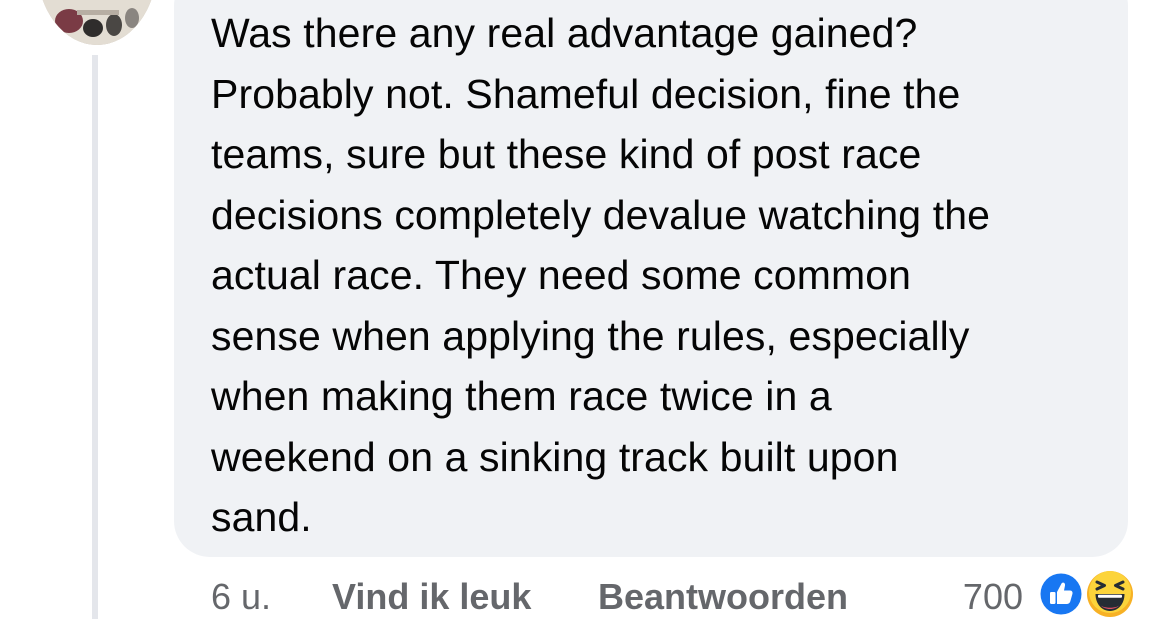  I want to click on avatar-photo, so click(97, 22).